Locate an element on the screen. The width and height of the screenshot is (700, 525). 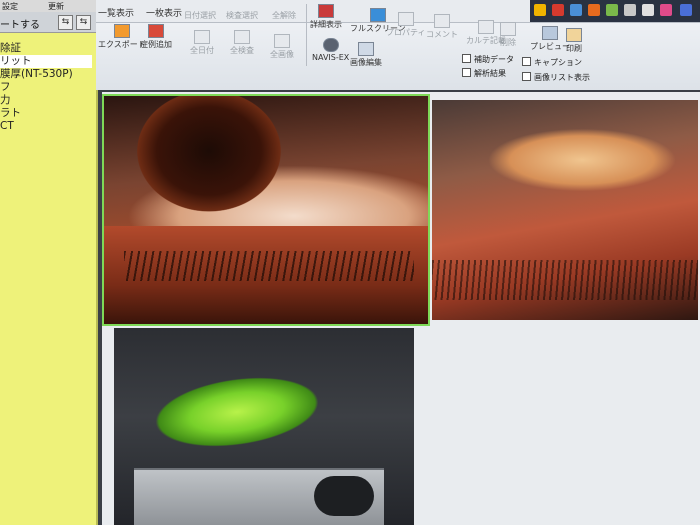
delete-button: 削除 is located at coordinates (508, 35).